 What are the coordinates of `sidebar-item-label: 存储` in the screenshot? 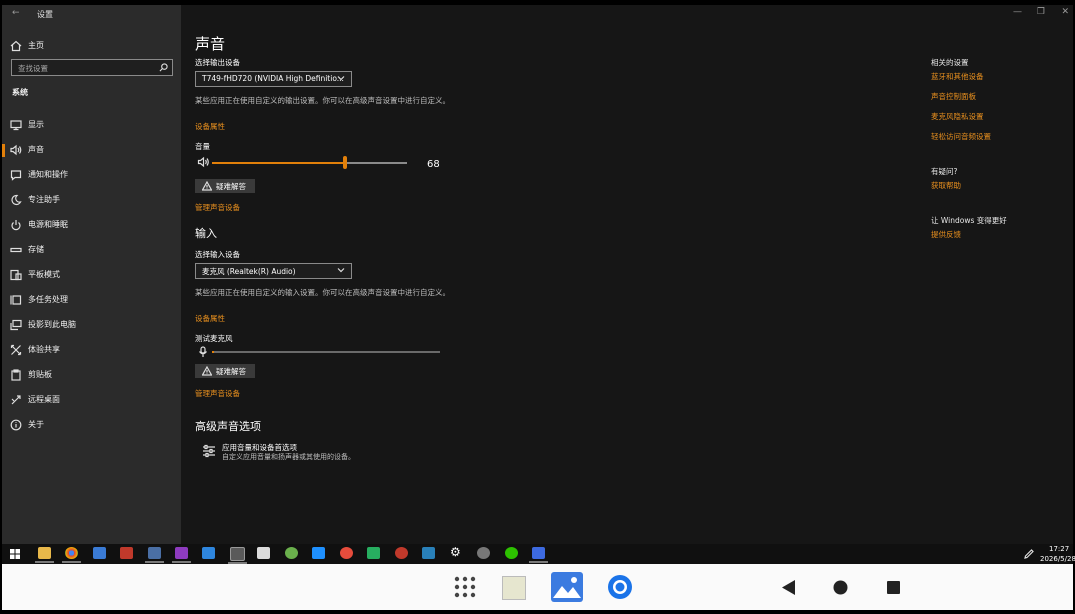 It's located at (36, 249).